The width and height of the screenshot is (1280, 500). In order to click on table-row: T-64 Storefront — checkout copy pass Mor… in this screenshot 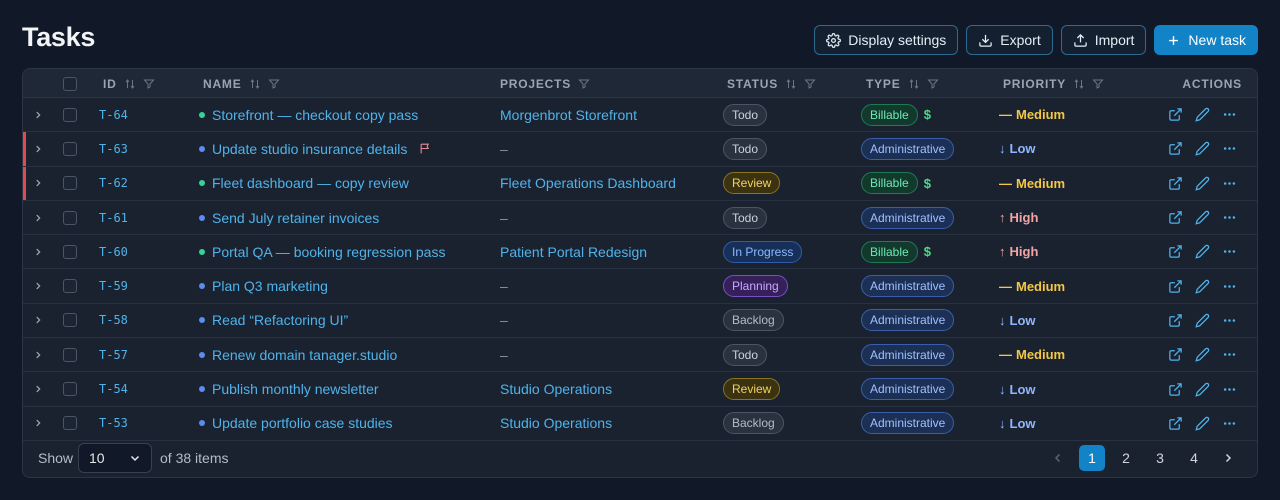, I will do `click(640, 115)`.